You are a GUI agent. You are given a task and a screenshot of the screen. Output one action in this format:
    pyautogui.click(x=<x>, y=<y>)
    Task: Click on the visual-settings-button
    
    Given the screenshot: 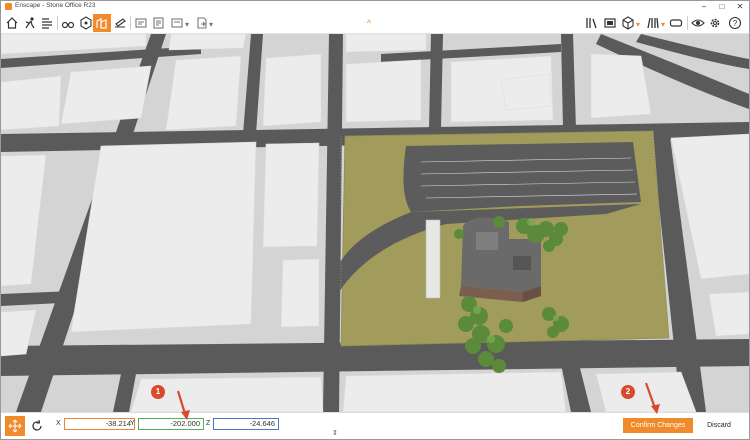 What is the action you would take?
    pyautogui.click(x=698, y=23)
    